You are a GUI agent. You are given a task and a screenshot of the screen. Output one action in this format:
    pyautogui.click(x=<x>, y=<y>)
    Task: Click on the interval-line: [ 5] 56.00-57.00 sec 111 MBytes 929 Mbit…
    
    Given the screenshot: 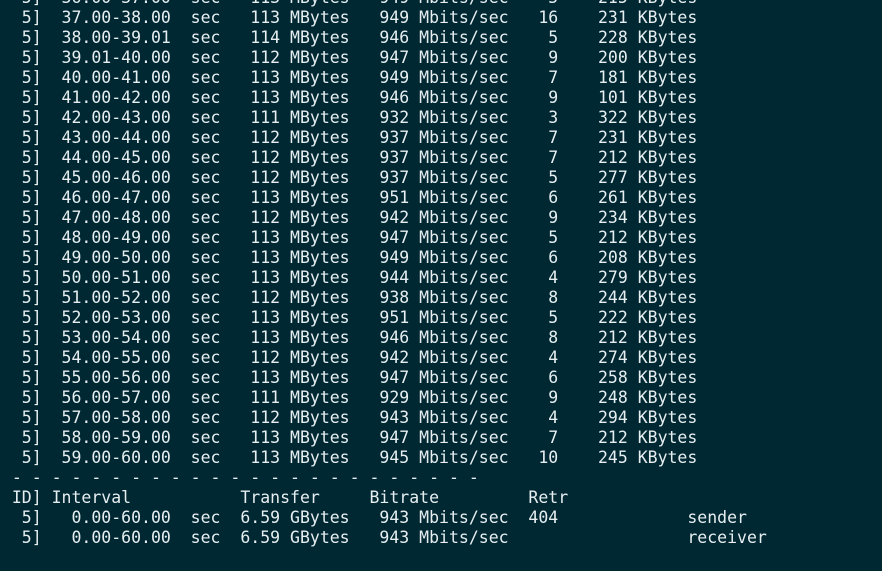 What is the action you would take?
    pyautogui.click(x=349, y=397)
    